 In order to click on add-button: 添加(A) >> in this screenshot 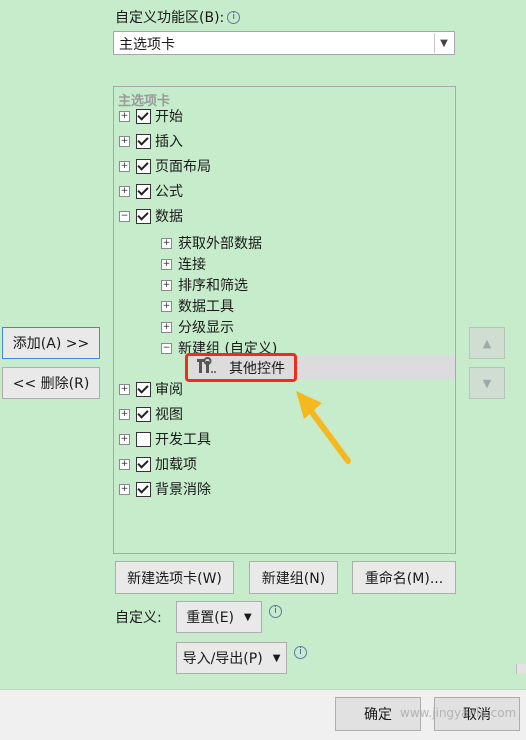, I will do `click(51, 343)`.